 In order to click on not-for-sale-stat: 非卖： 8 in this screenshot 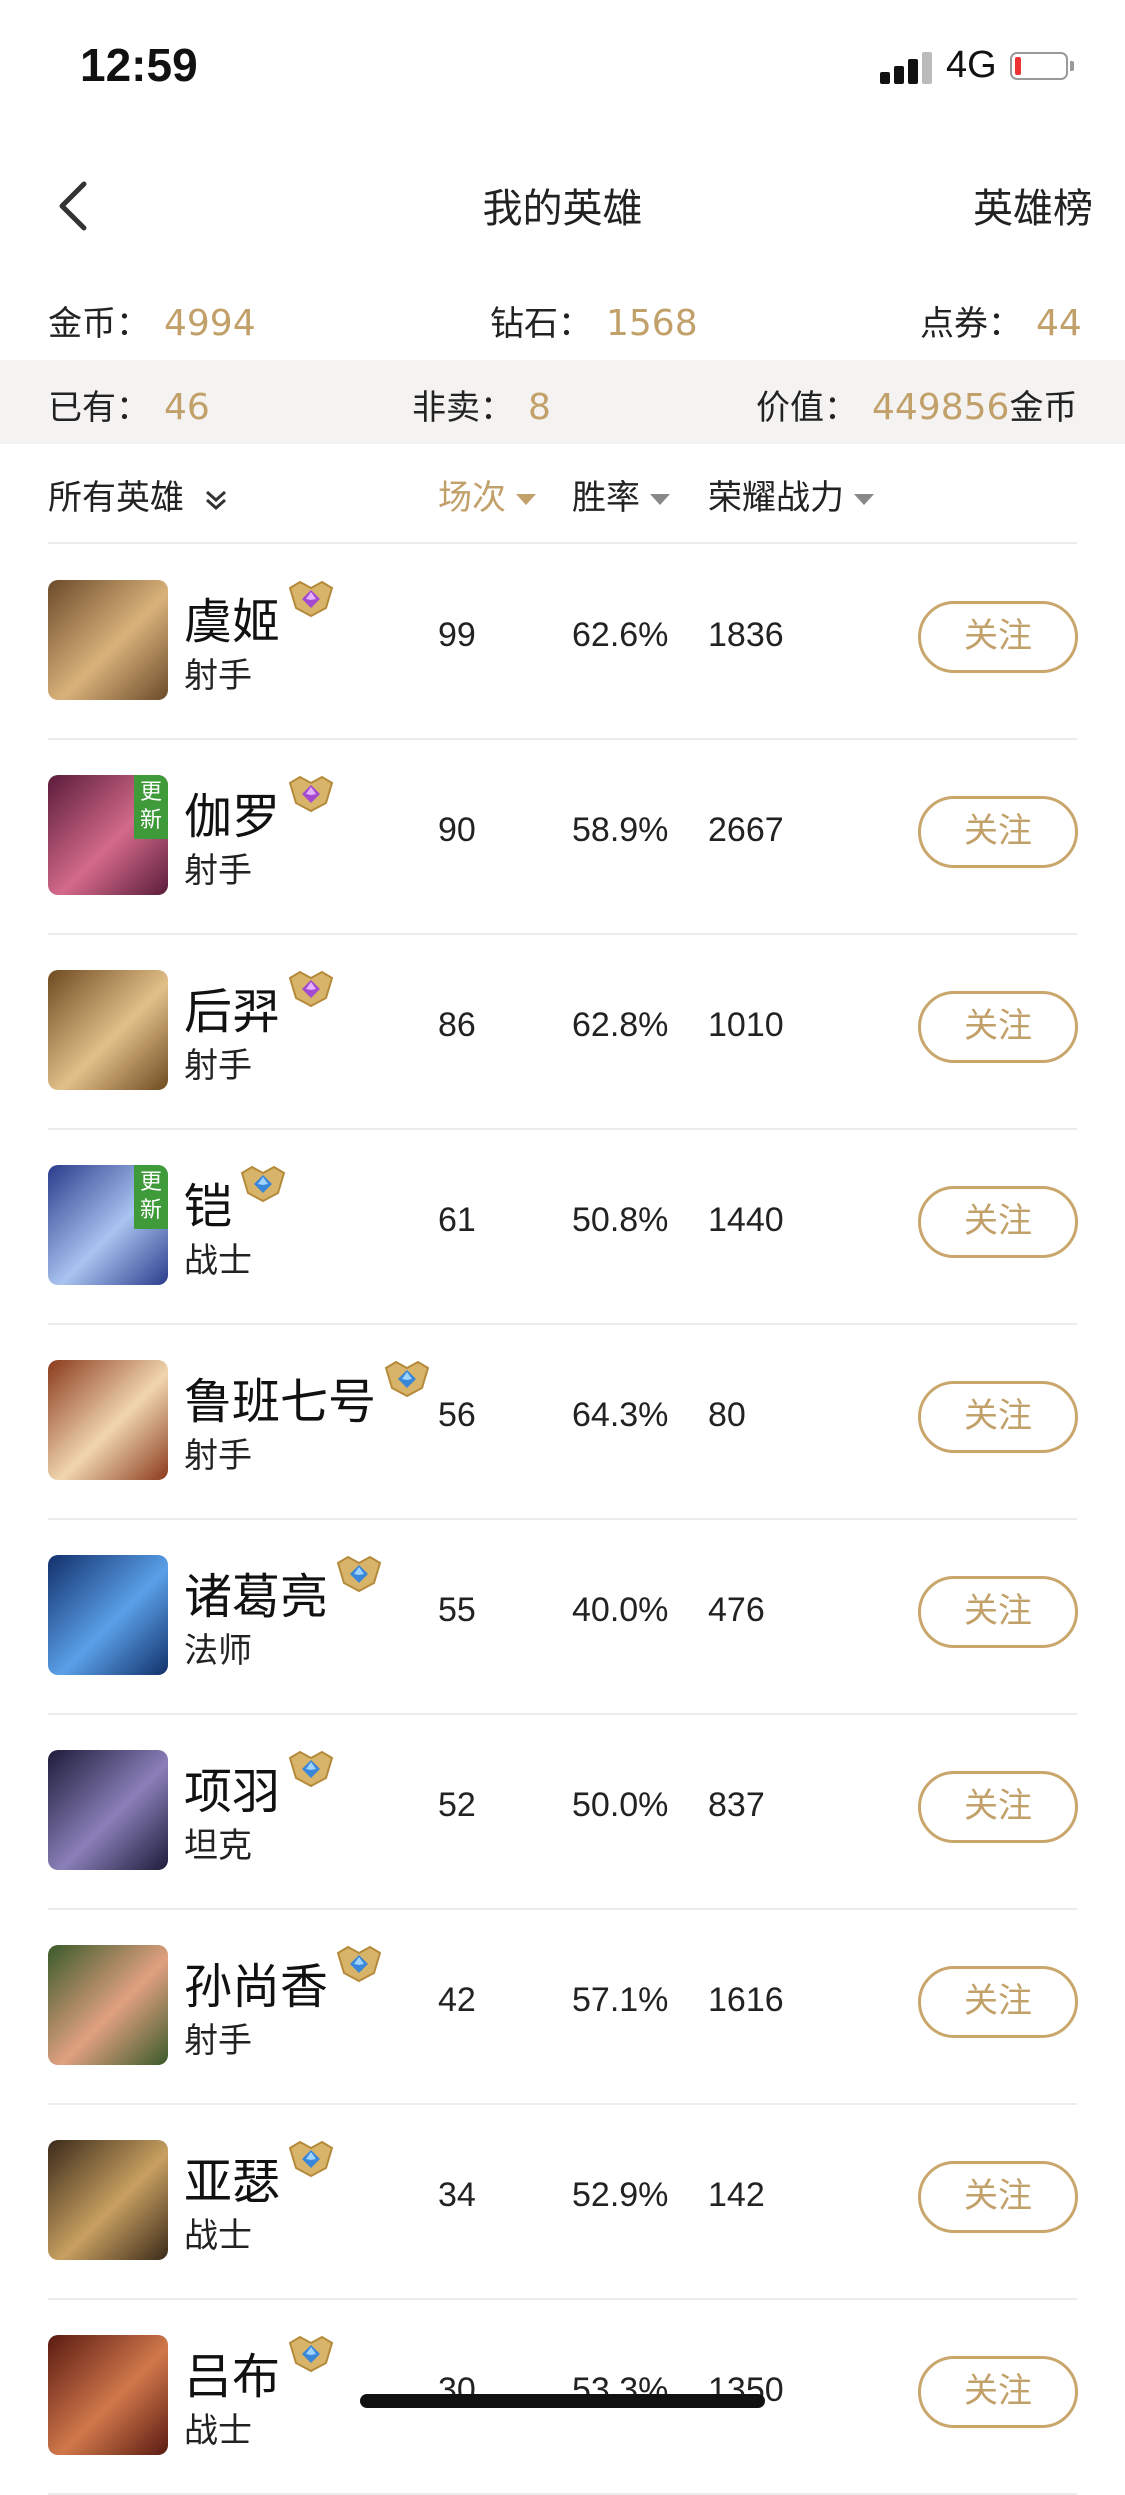, I will do `click(481, 407)`.